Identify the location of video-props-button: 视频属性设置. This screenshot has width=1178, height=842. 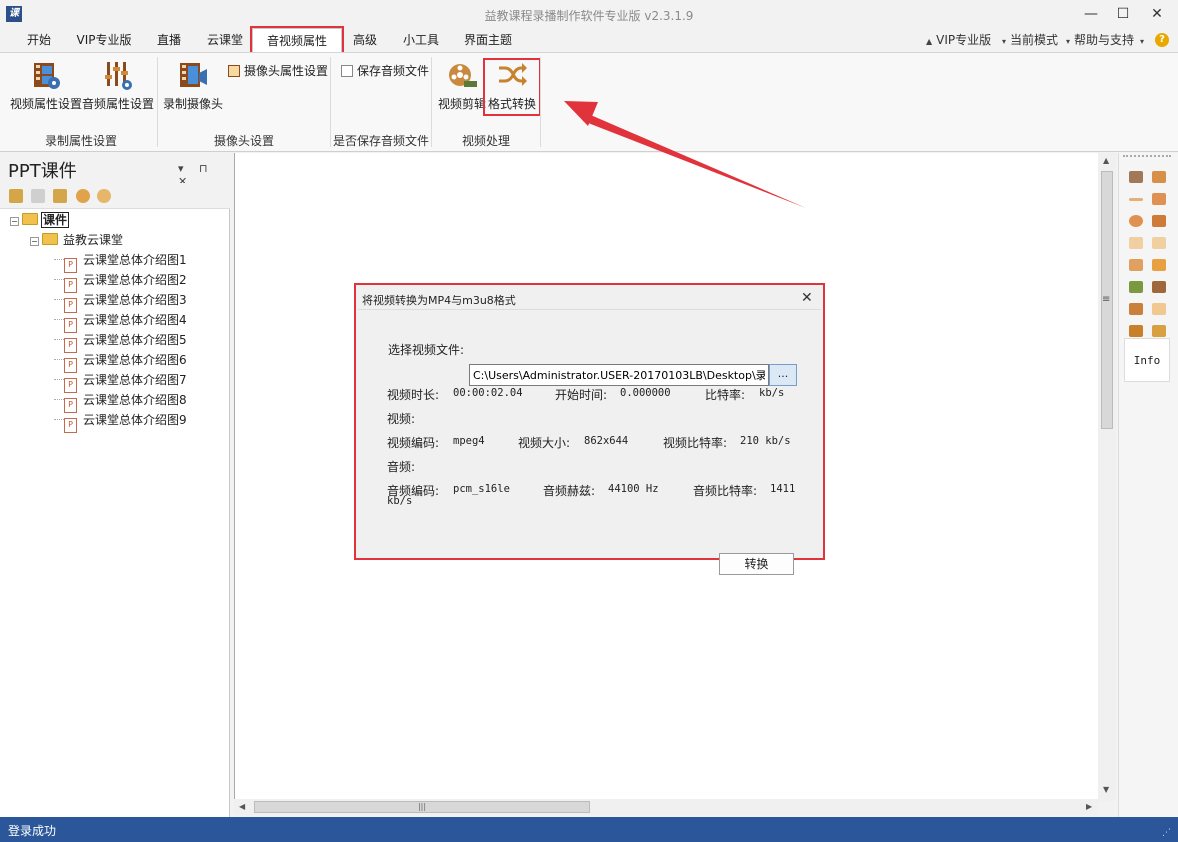
(46, 88).